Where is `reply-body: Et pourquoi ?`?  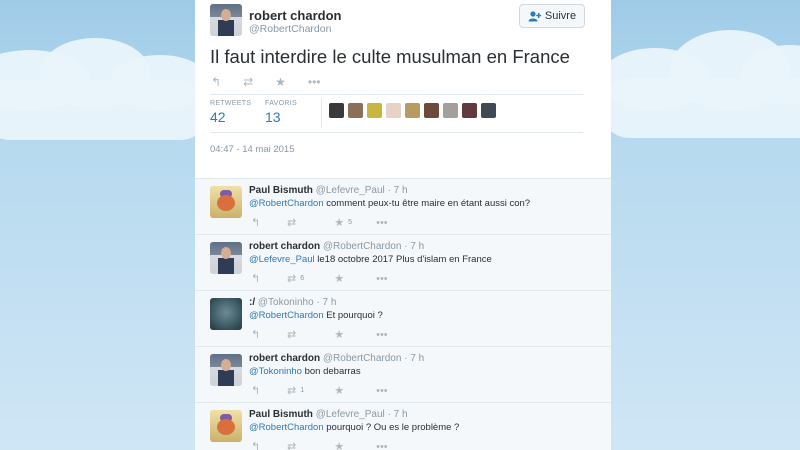
reply-body: Et pourquoi ? is located at coordinates (353, 315).